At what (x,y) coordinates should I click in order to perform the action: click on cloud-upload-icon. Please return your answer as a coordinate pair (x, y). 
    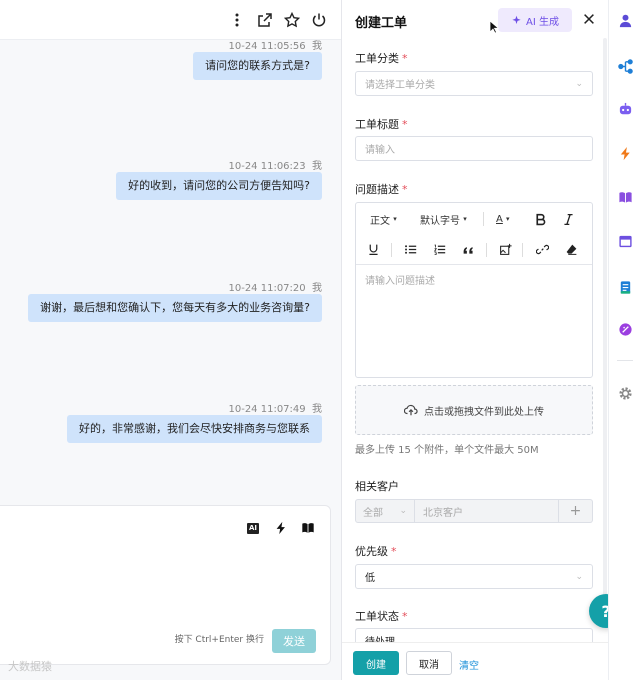
    Looking at the image, I should click on (411, 410).